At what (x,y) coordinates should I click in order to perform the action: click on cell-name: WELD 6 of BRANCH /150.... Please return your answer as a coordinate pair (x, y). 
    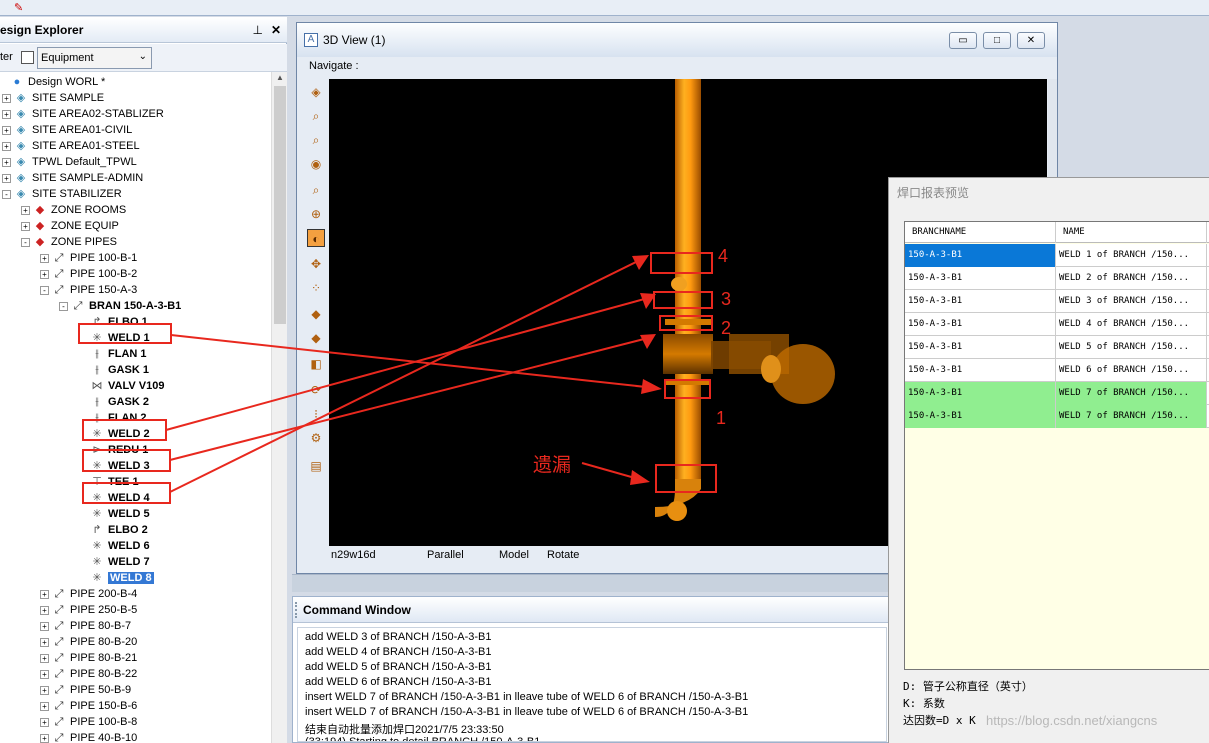
    Looking at the image, I should click on (1131, 370).